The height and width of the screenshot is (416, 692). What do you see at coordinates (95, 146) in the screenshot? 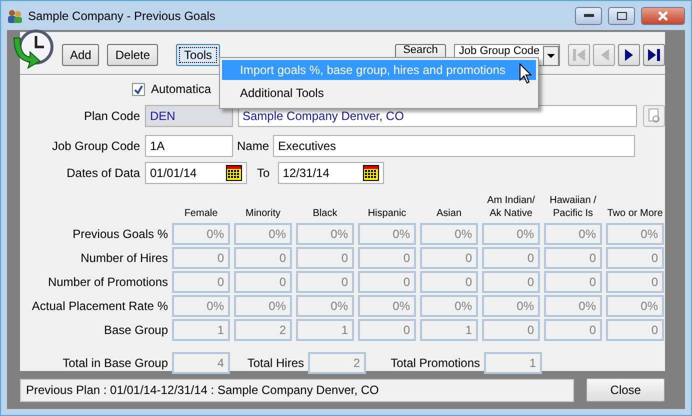
I see `field-label: Job Group Code` at bounding box center [95, 146].